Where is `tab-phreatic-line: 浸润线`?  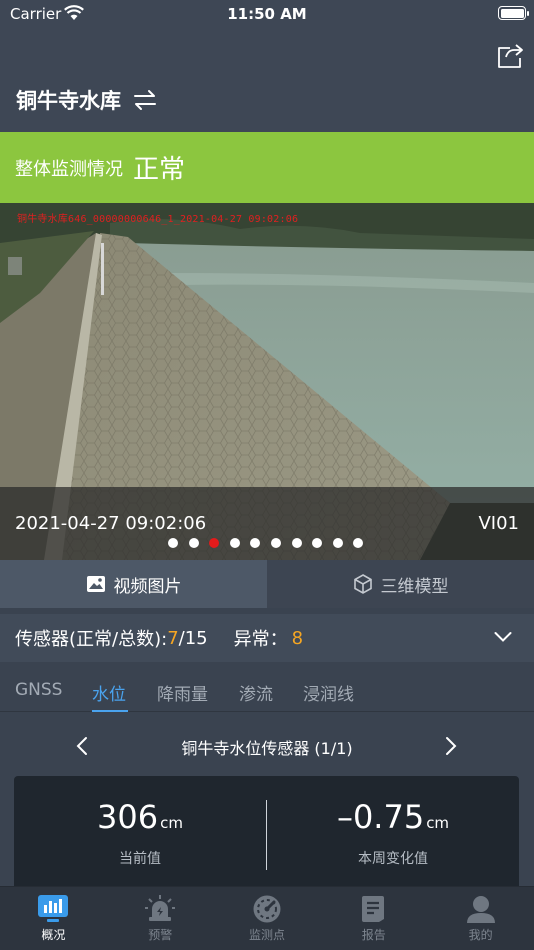 tab-phreatic-line: 浸润线 is located at coordinates (328, 692).